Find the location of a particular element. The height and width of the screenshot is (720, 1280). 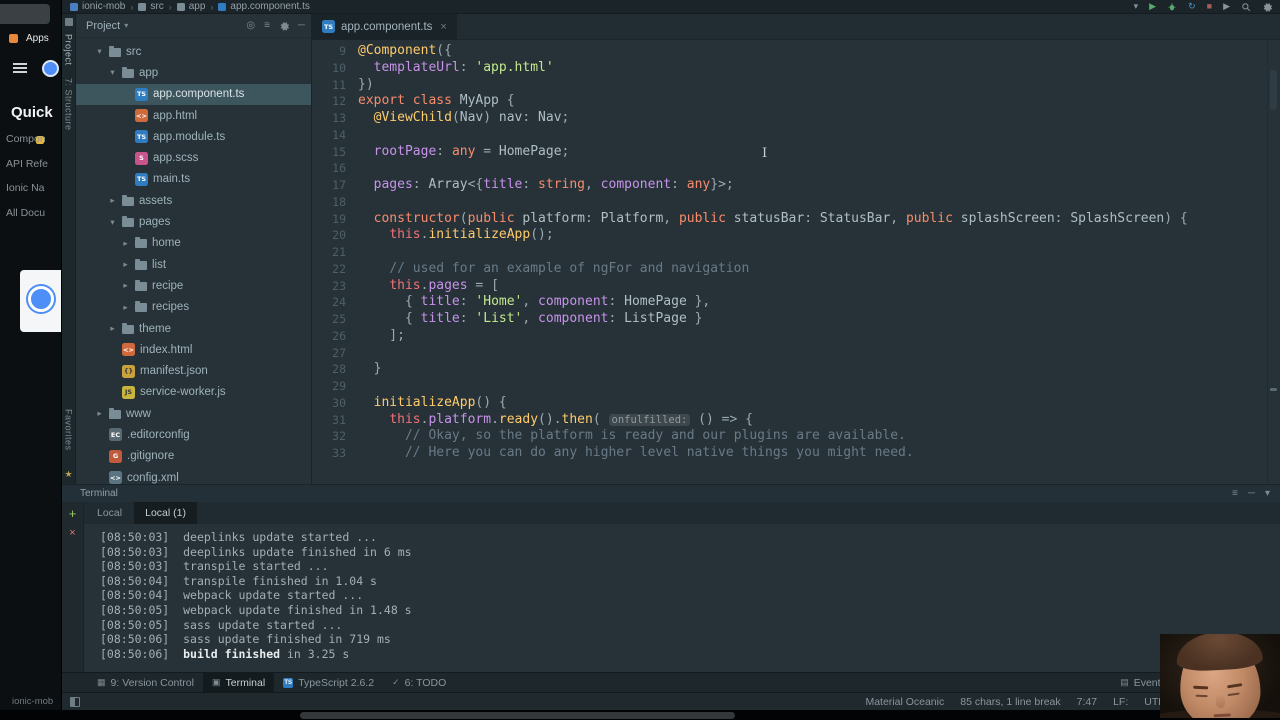

tree-folder-recipe: ▸ recipe is located at coordinates (193, 285).